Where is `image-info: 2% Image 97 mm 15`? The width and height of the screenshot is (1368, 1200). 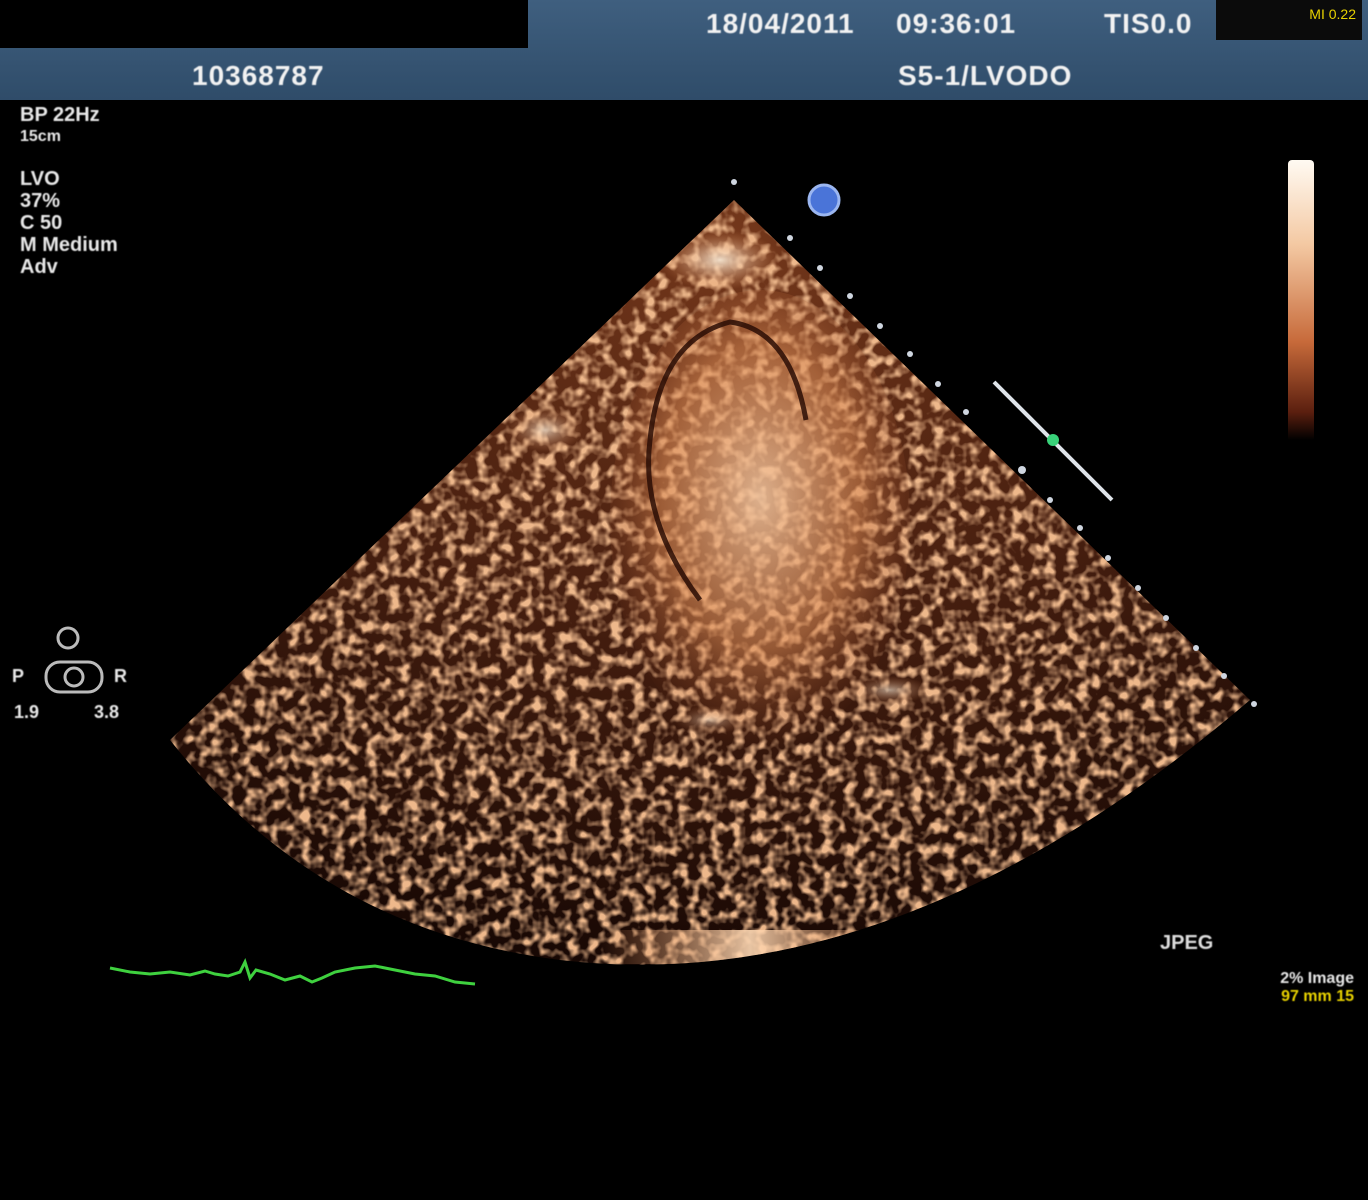 image-info: 2% Image 97 mm 15 is located at coordinates (1317, 988).